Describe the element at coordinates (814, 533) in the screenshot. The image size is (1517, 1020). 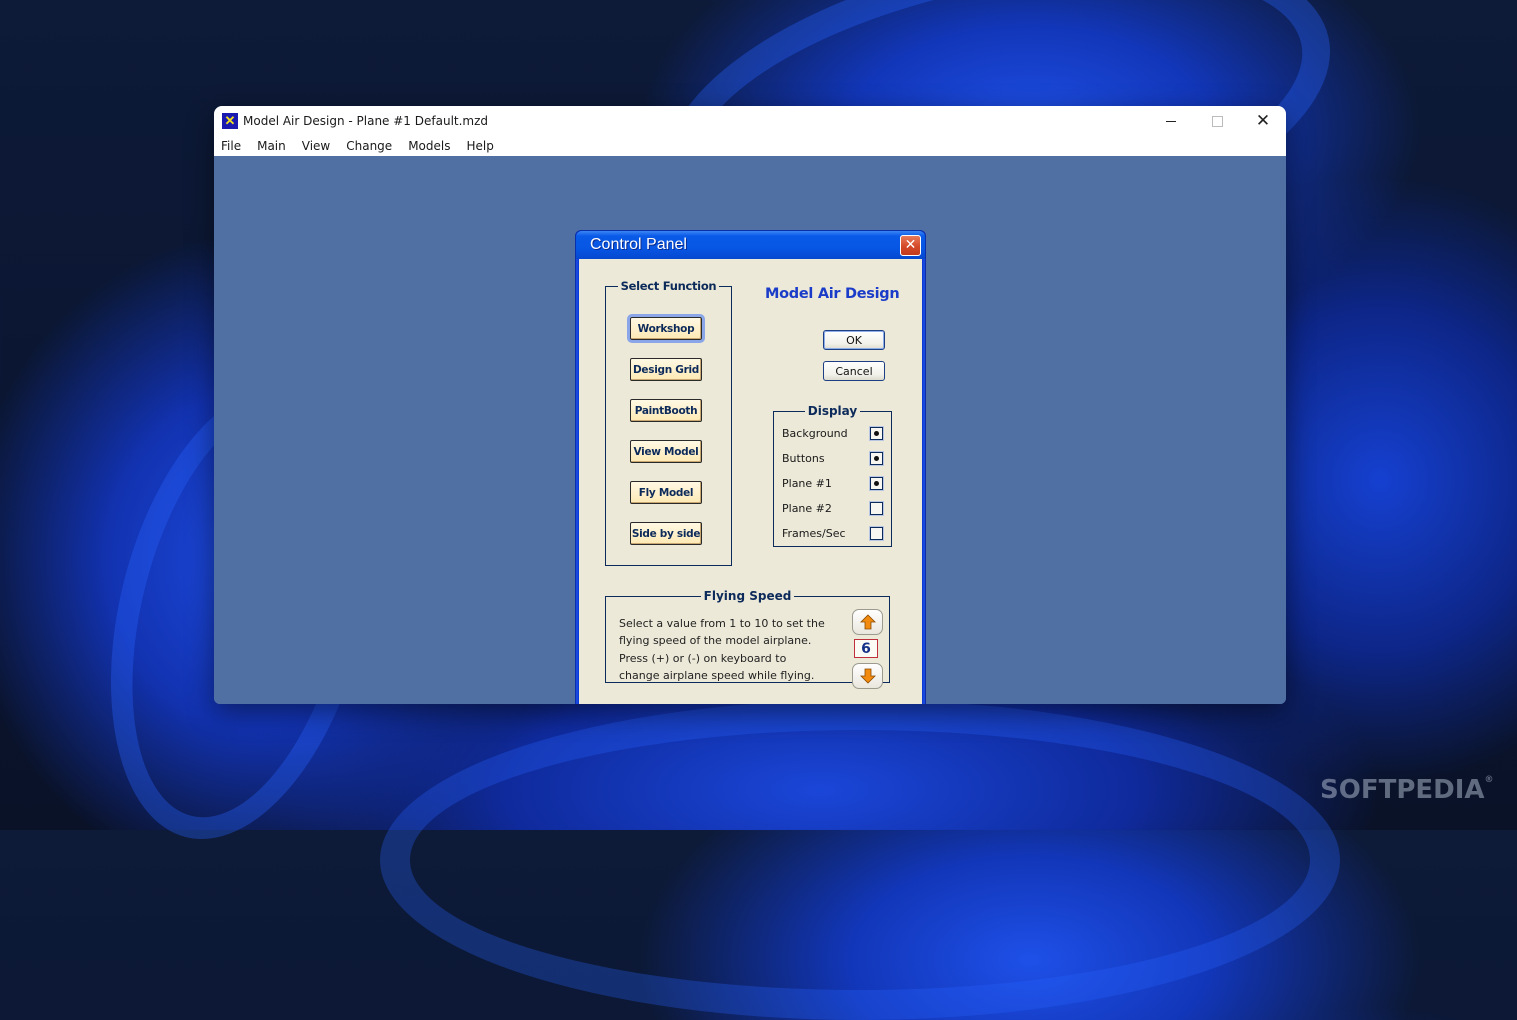
I see `display-option-label: Frames/Sec` at that location.